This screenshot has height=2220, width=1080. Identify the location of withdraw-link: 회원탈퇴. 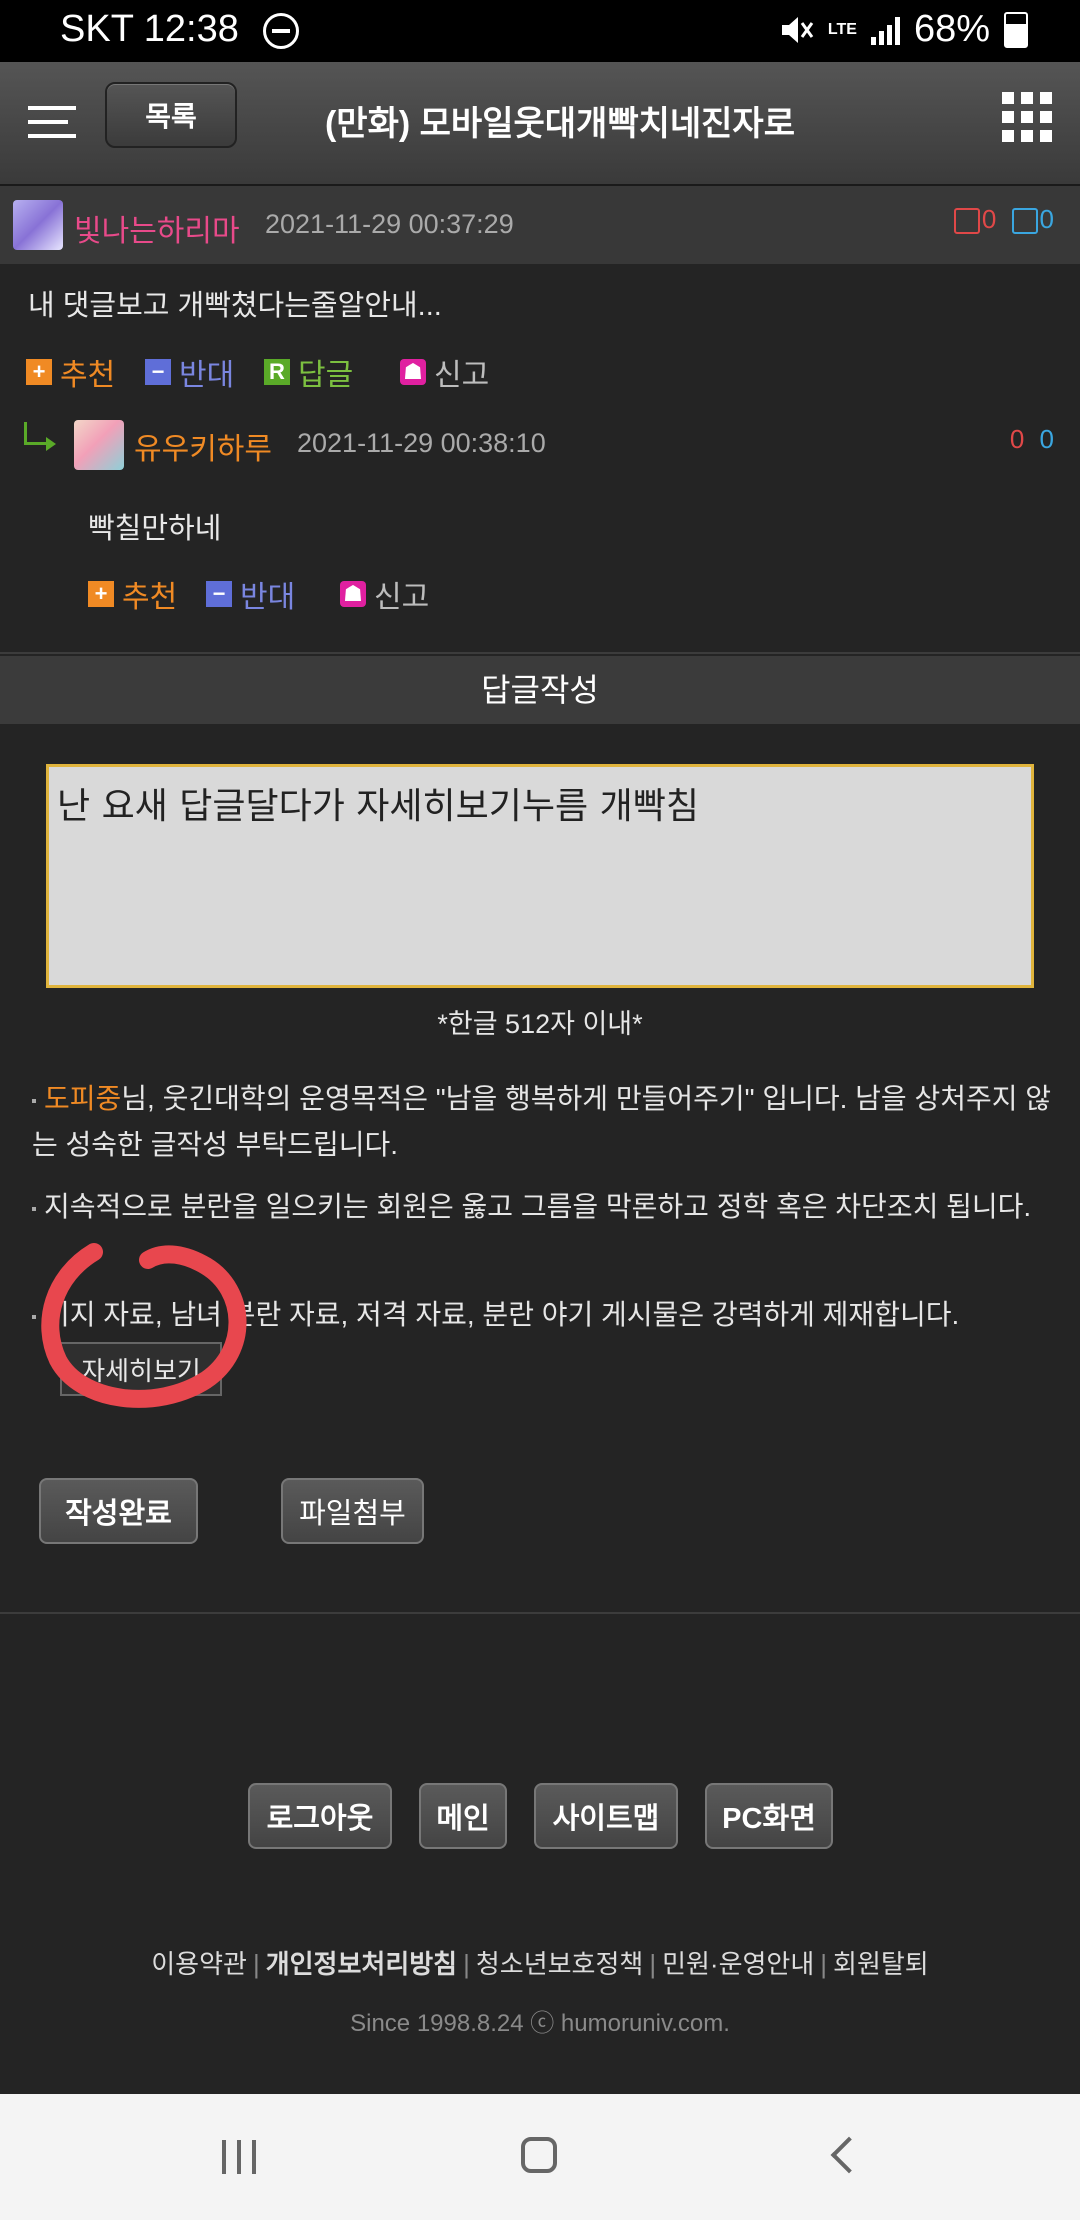
(881, 1964).